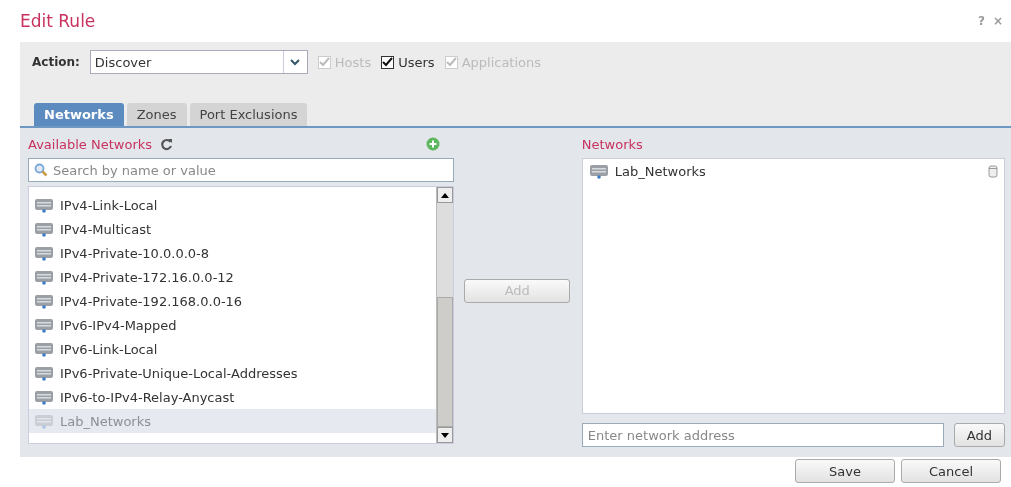 The image size is (1011, 487). I want to click on network-item: IPv6-Link-Local, so click(233, 349).